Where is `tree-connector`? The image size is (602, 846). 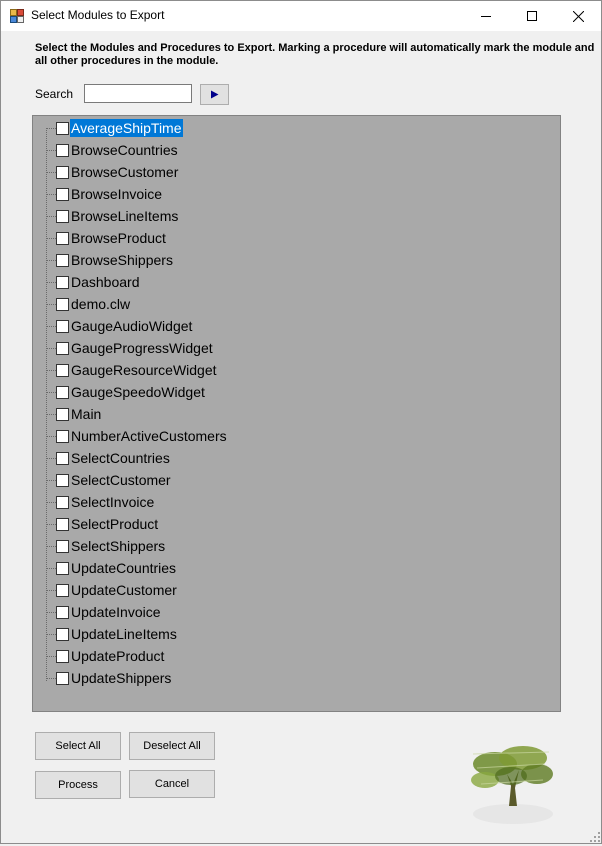
tree-connector is located at coordinates (46, 404).